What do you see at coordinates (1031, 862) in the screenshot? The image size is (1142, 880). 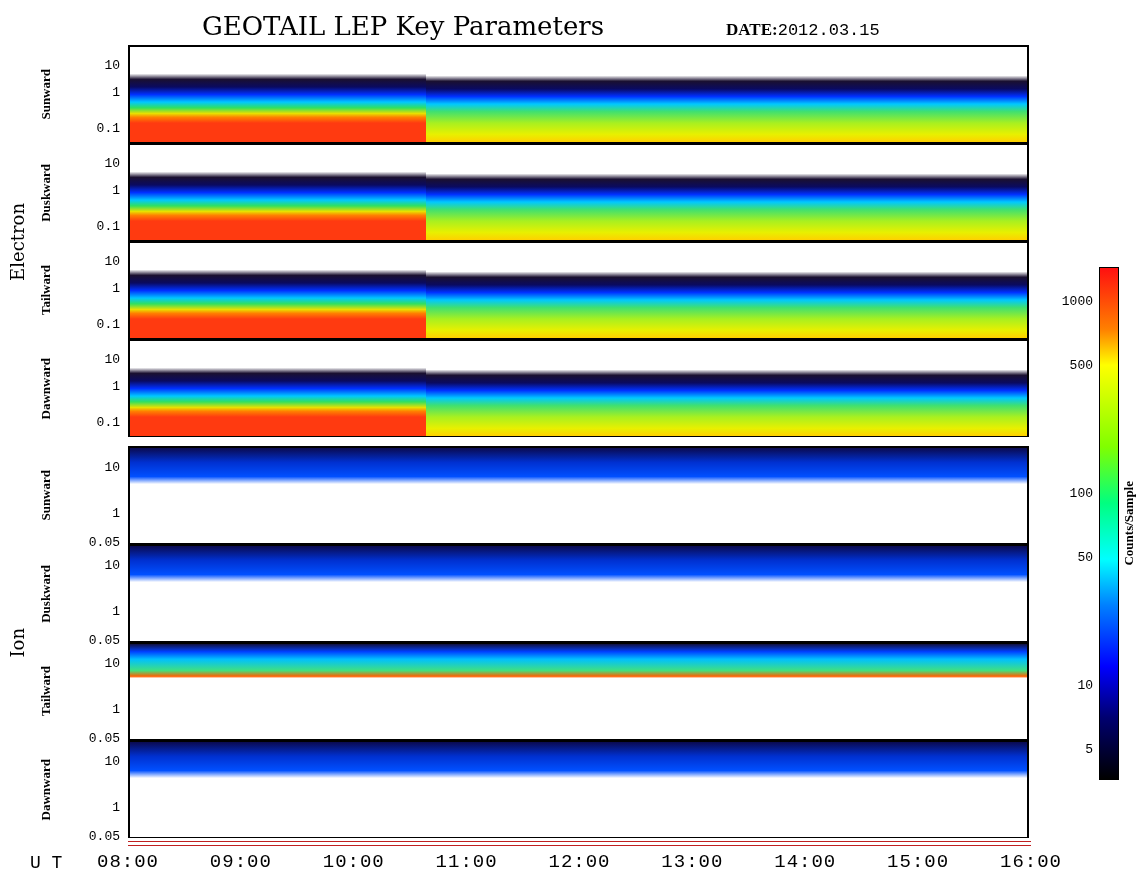 I see `x-tick-label: 16:00` at bounding box center [1031, 862].